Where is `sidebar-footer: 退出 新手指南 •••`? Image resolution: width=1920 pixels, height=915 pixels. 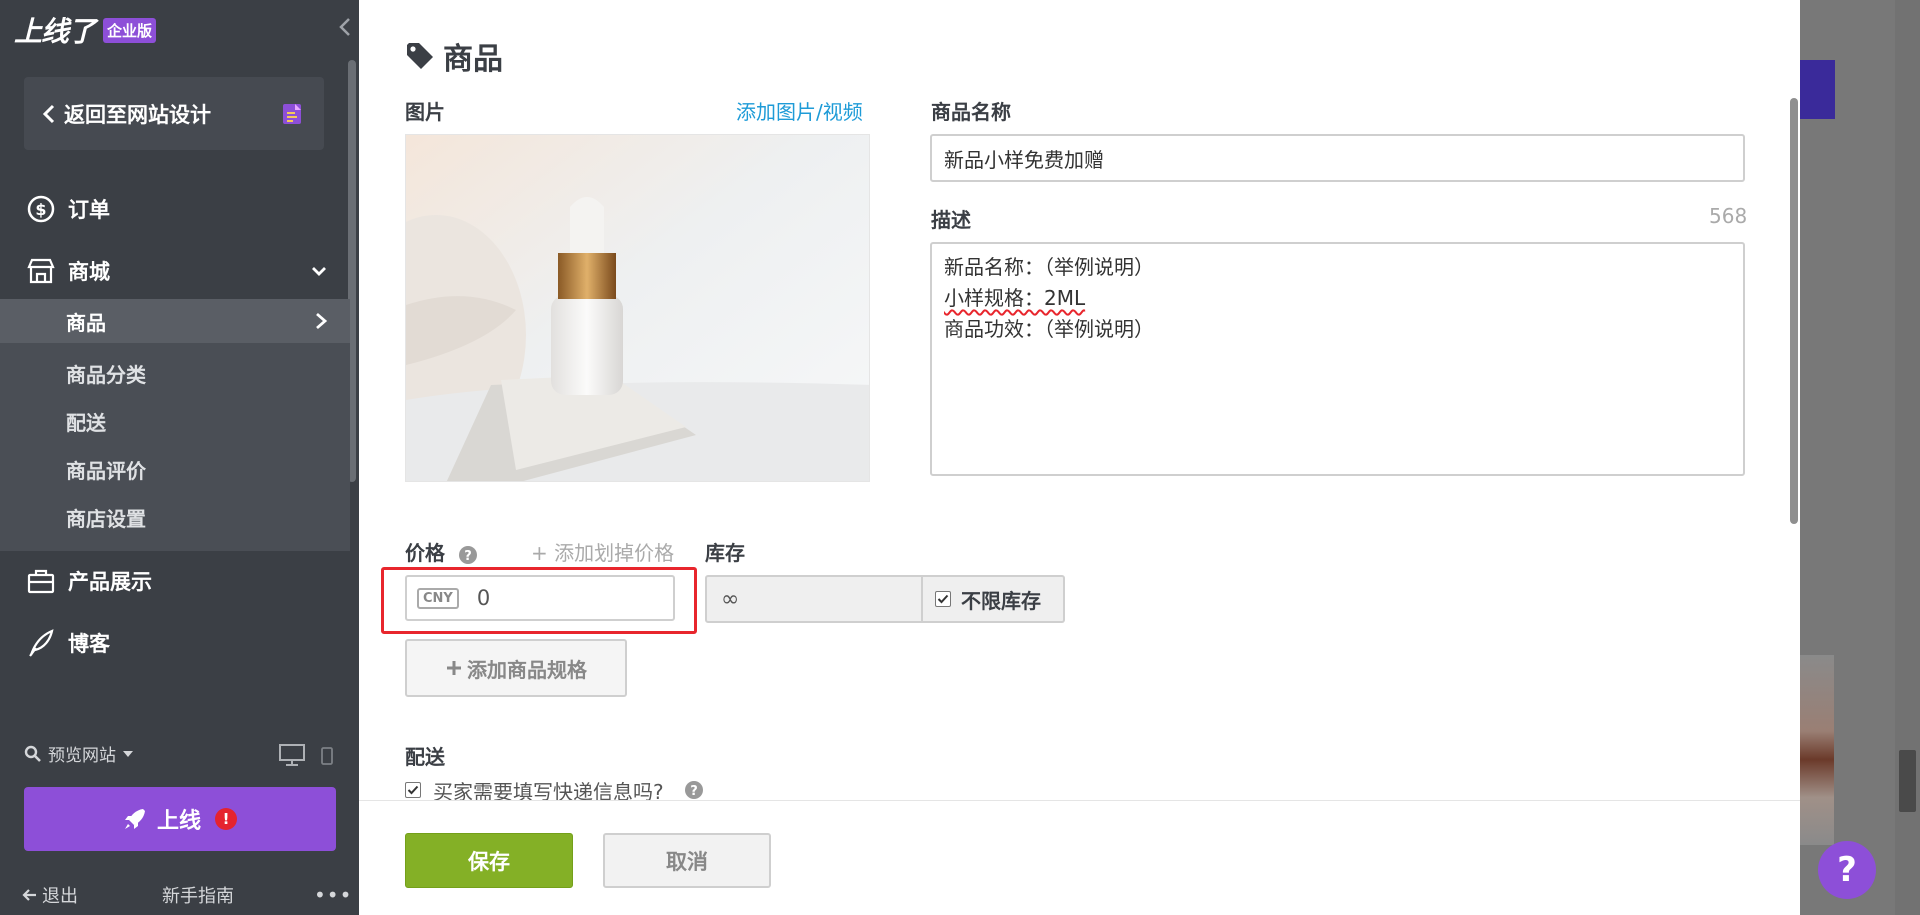 sidebar-footer: 退出 新手指南 ••• is located at coordinates (176, 895).